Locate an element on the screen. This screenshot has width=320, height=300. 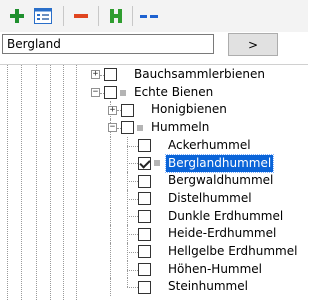
properties-button is located at coordinates (43, 16).